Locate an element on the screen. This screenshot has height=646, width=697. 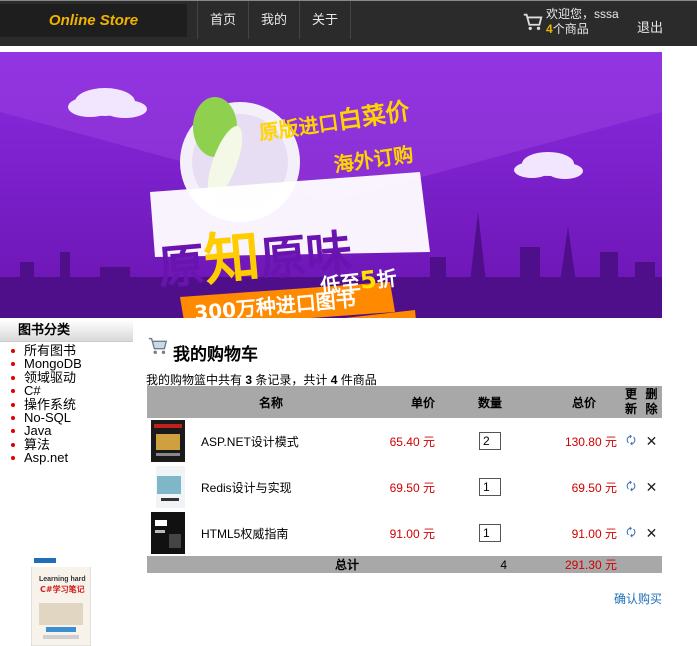
product-name: HTML5权威指南 is located at coordinates (266, 533).